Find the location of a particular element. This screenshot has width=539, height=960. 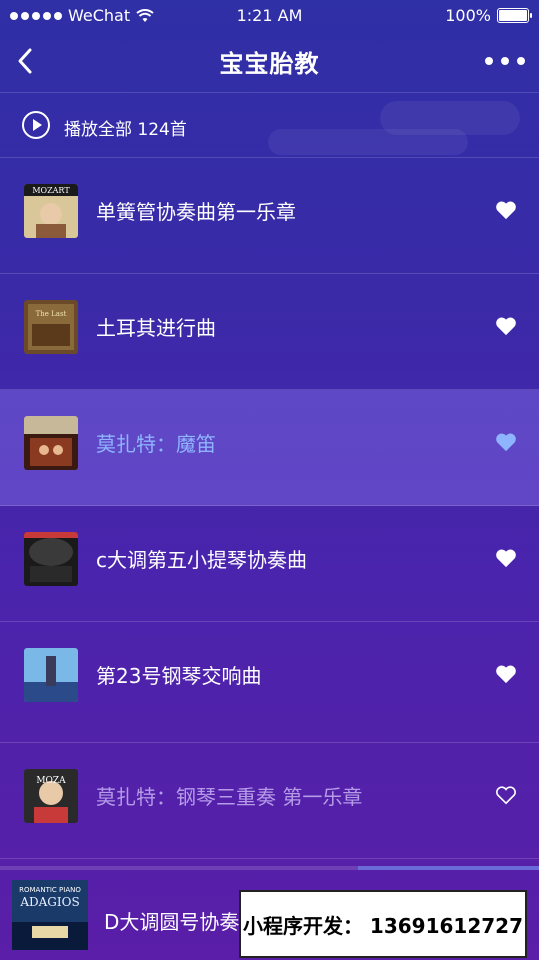

song-row: The Last 土耳其进行曲 is located at coordinates (269, 332).